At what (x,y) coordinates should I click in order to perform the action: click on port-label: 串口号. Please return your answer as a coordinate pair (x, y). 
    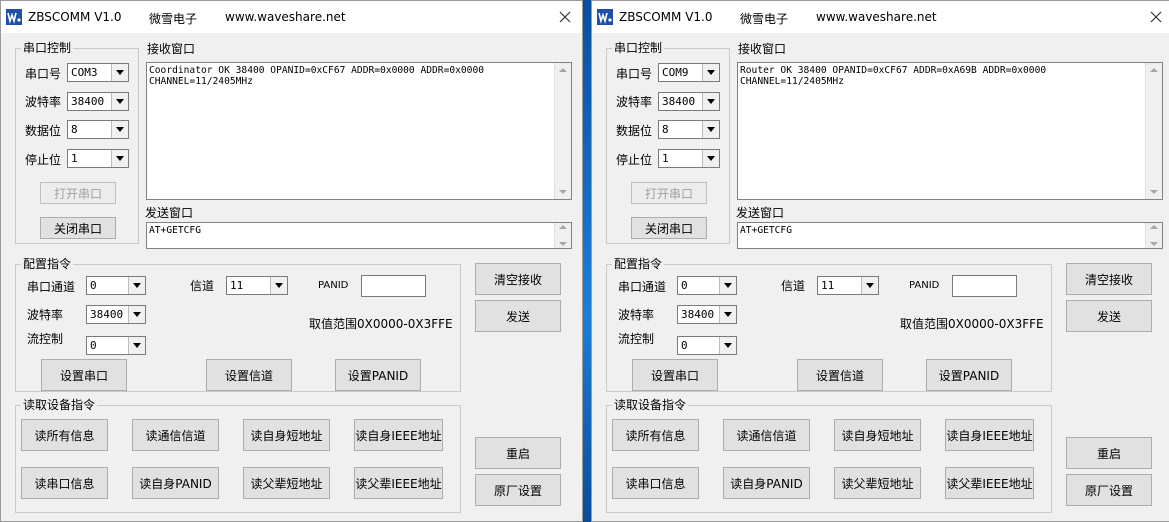
    Looking at the image, I should click on (634, 74).